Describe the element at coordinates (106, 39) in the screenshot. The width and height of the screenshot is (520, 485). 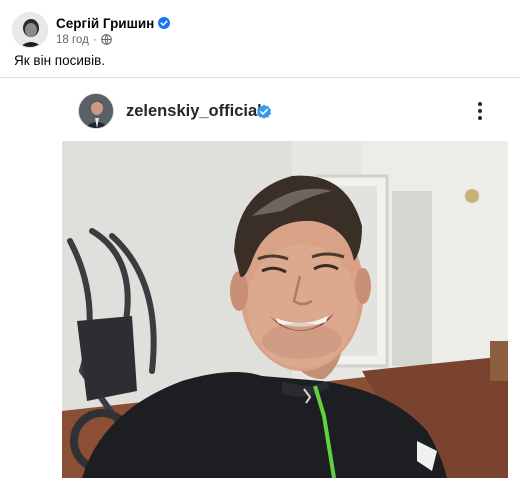
I see `globe-icon` at that location.